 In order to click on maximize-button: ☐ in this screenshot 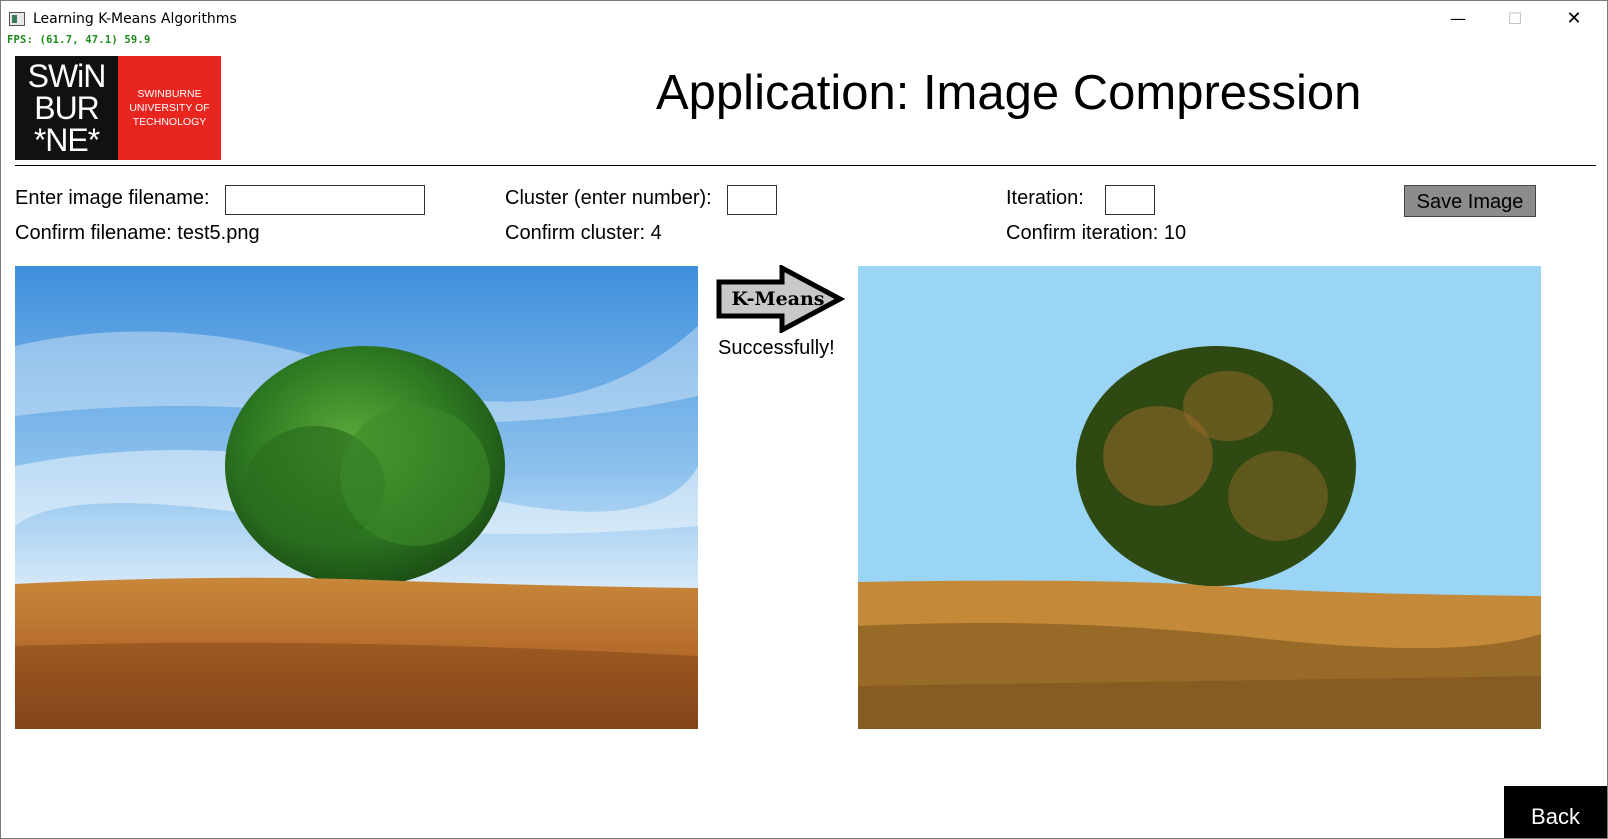, I will do `click(1515, 19)`.